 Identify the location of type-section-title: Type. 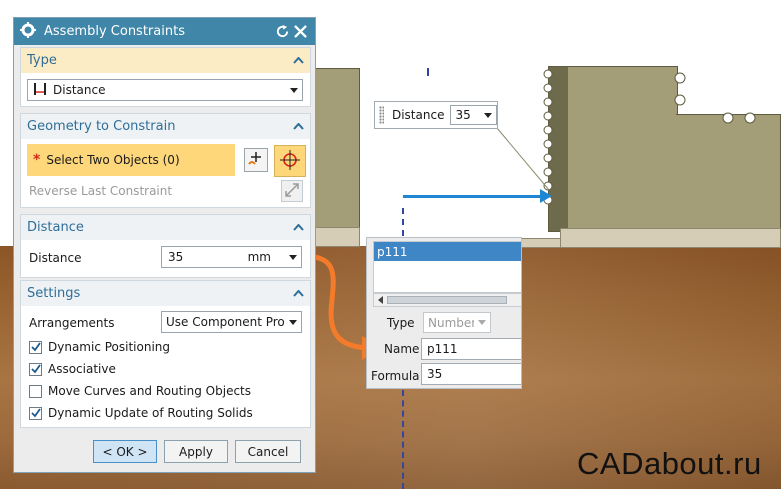
(42, 60).